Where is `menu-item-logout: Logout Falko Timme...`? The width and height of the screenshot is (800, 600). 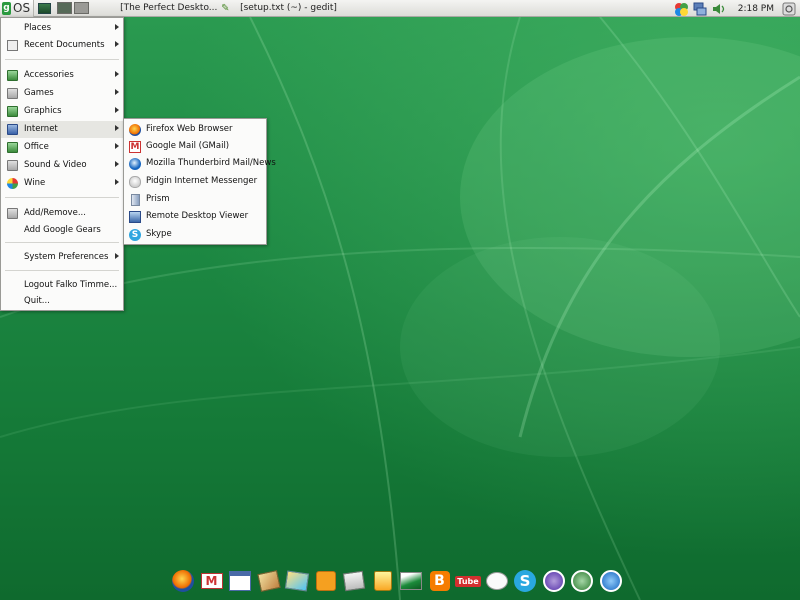 menu-item-logout: Logout Falko Timme... is located at coordinates (62, 285).